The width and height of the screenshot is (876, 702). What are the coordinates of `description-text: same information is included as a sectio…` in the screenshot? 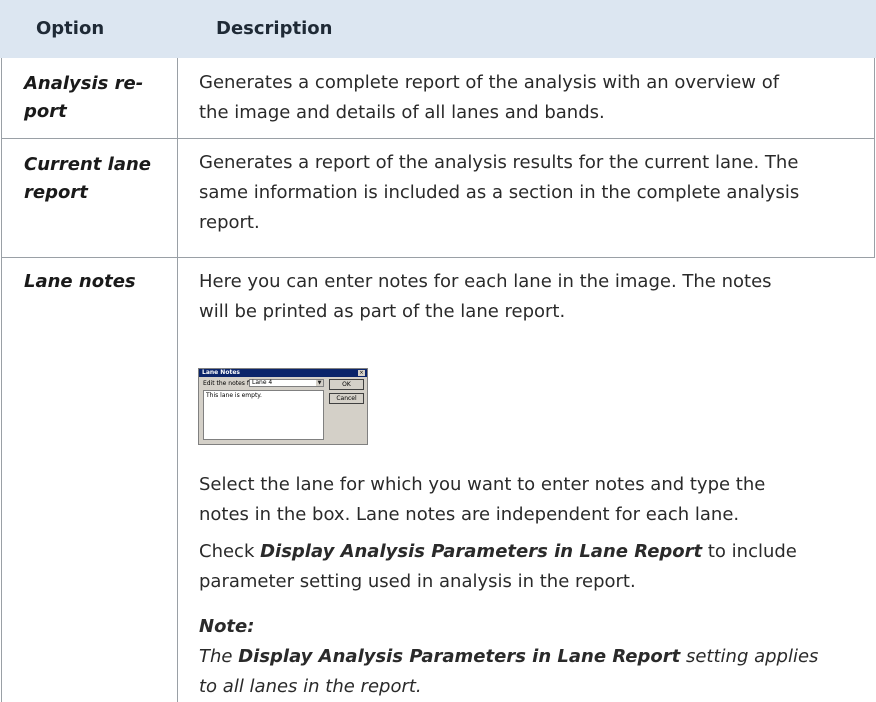 It's located at (499, 192).